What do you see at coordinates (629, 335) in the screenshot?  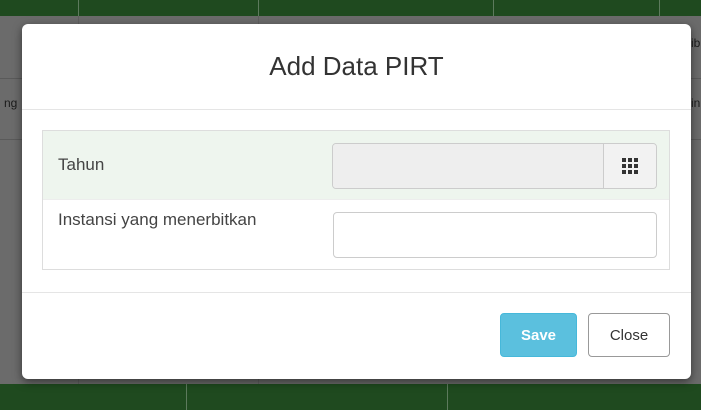 I see `close-button: Close` at bounding box center [629, 335].